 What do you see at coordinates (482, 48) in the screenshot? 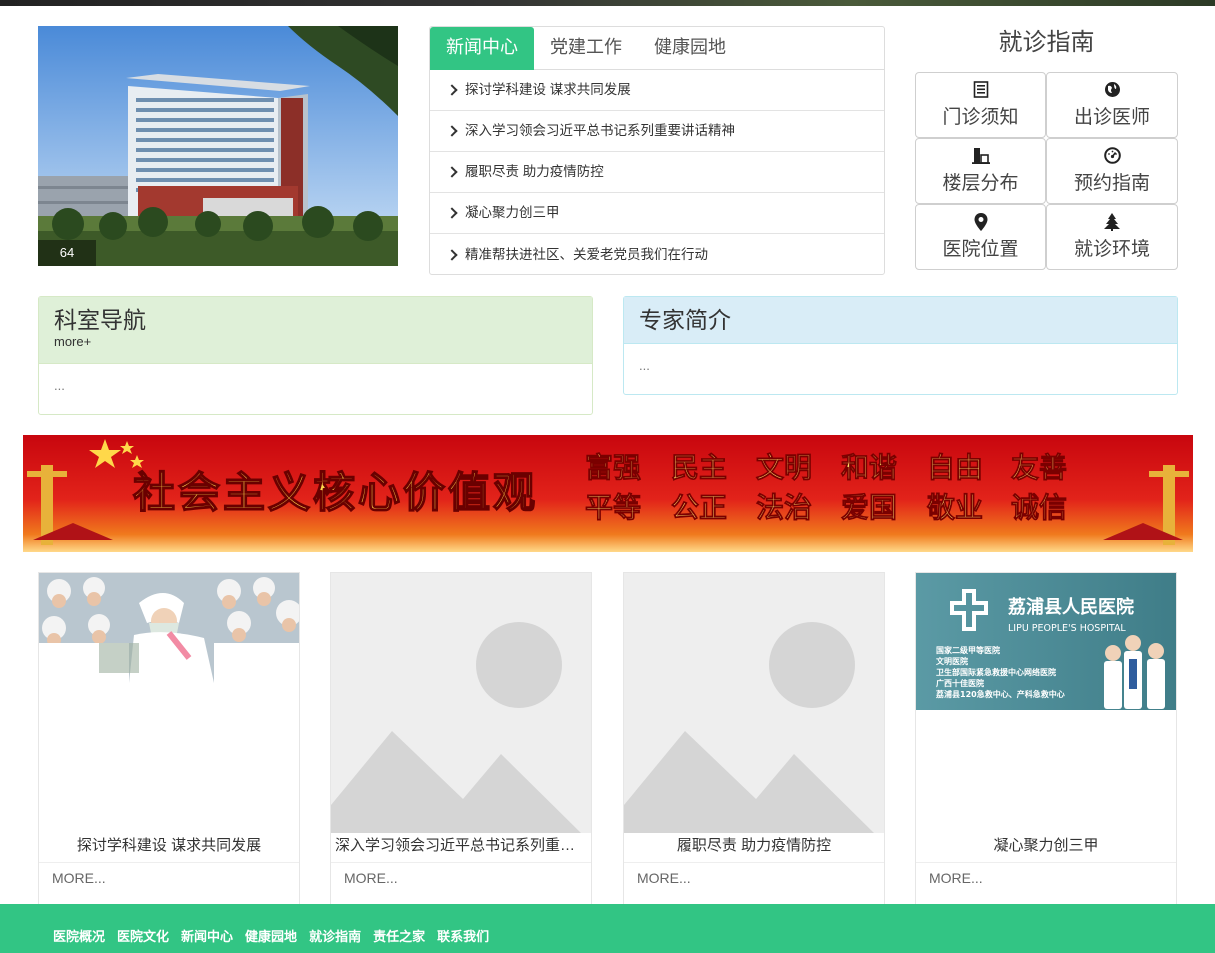
I see `tab-news-center: 新闻中心` at bounding box center [482, 48].